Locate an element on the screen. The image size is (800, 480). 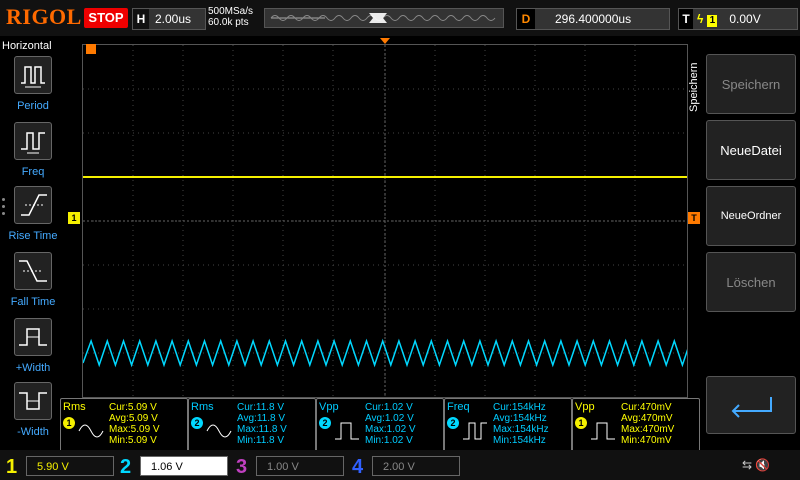
positive-width-icon is located at coordinates (33, 337).